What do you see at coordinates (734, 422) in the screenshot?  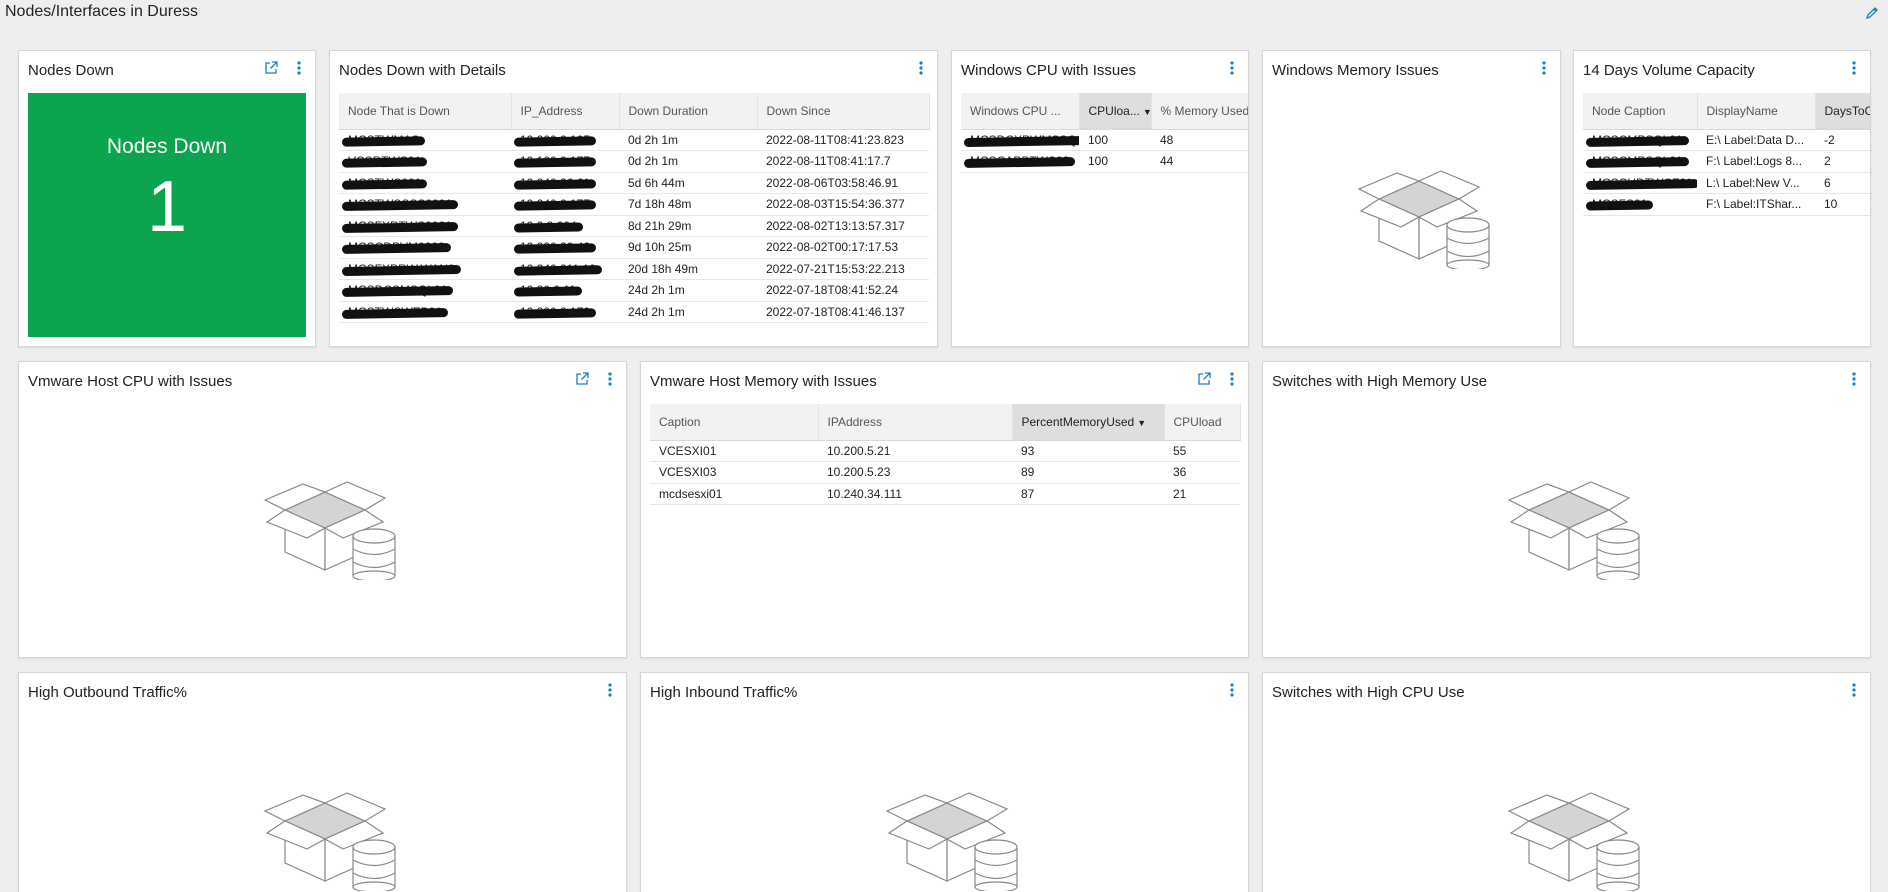 I see `column-header: Caption` at bounding box center [734, 422].